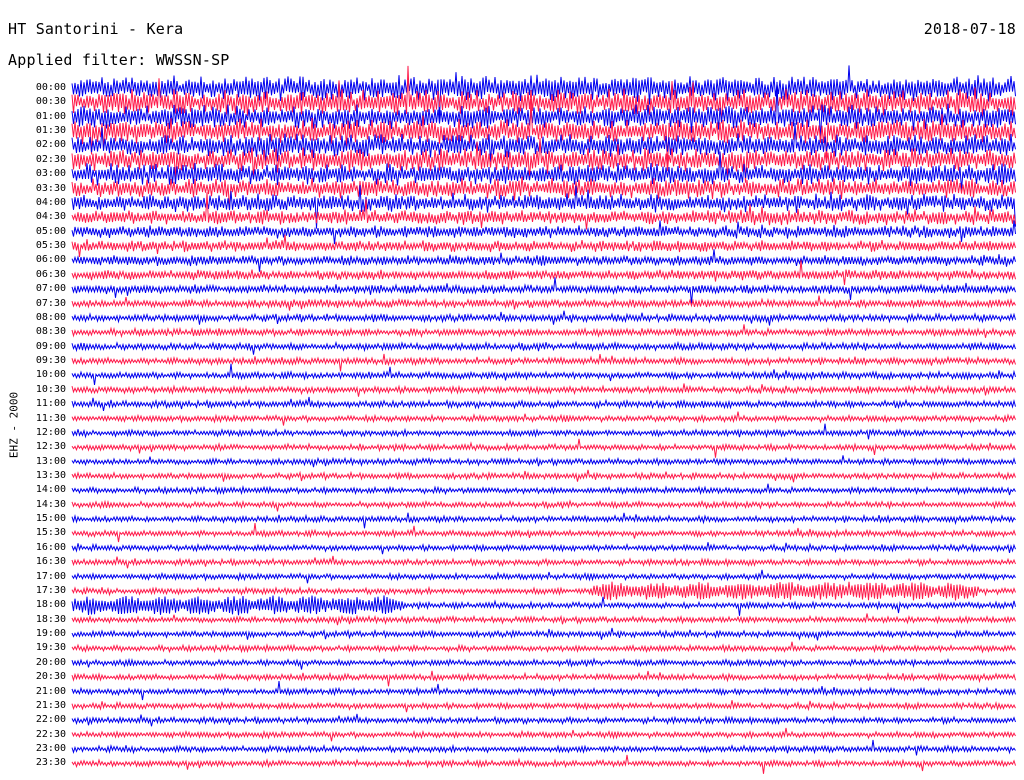 Image resolution: width=1024 pixels, height=780 pixels. What do you see at coordinates (50, 763) in the screenshot?
I see `time-label: 23:30` at bounding box center [50, 763].